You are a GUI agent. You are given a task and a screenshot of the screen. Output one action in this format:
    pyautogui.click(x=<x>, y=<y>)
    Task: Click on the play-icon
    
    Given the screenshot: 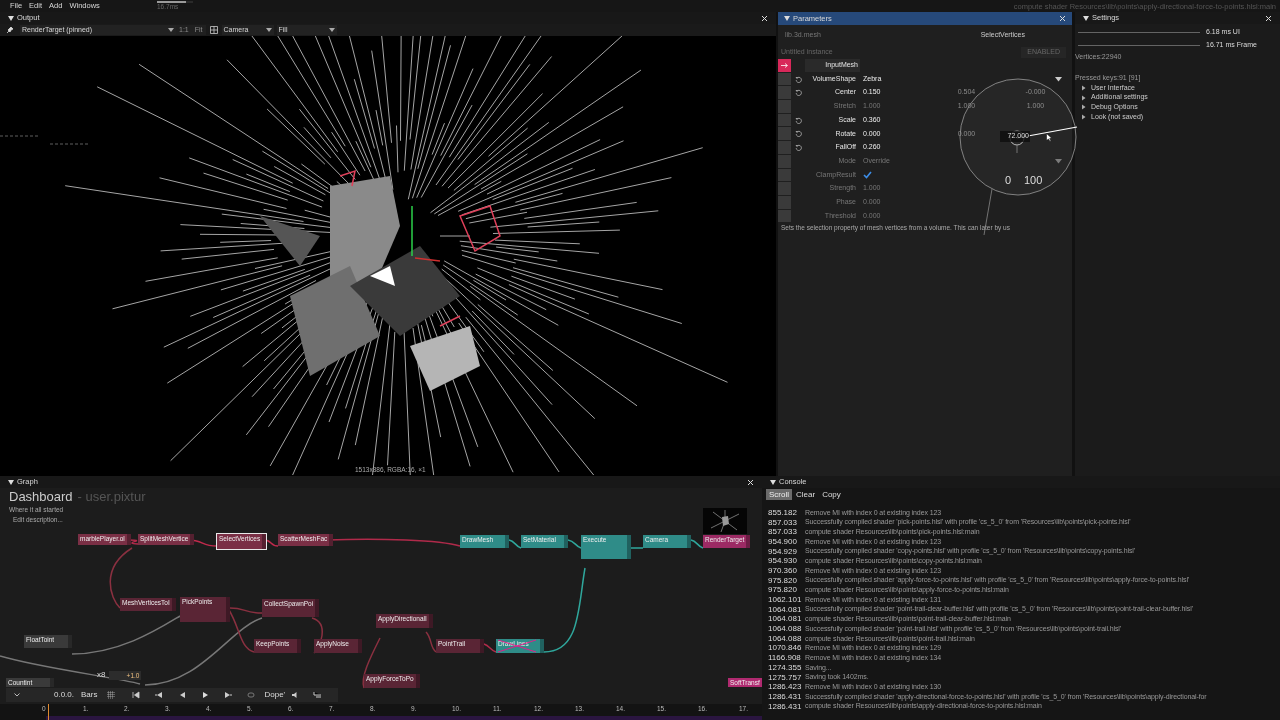 What is the action you would take?
    pyautogui.click(x=205, y=695)
    